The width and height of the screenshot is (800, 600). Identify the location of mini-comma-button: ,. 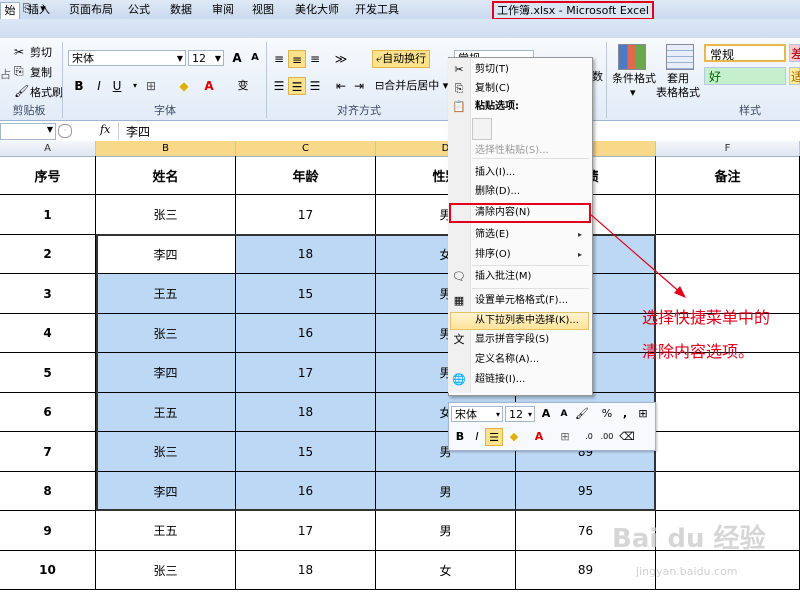
(625, 414).